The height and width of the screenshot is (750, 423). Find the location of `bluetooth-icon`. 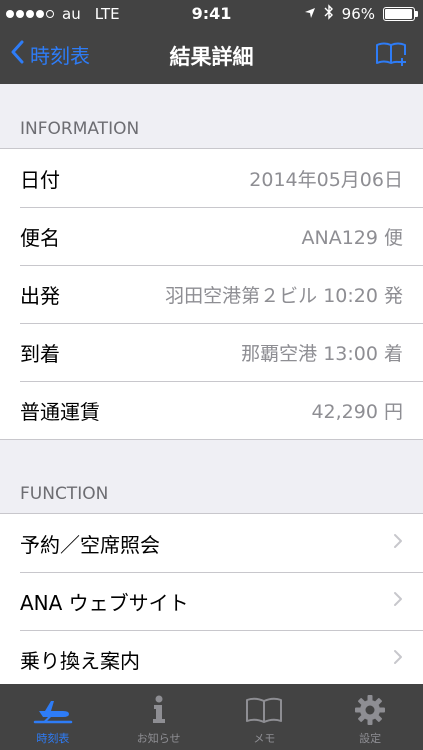

bluetooth-icon is located at coordinates (329, 14).